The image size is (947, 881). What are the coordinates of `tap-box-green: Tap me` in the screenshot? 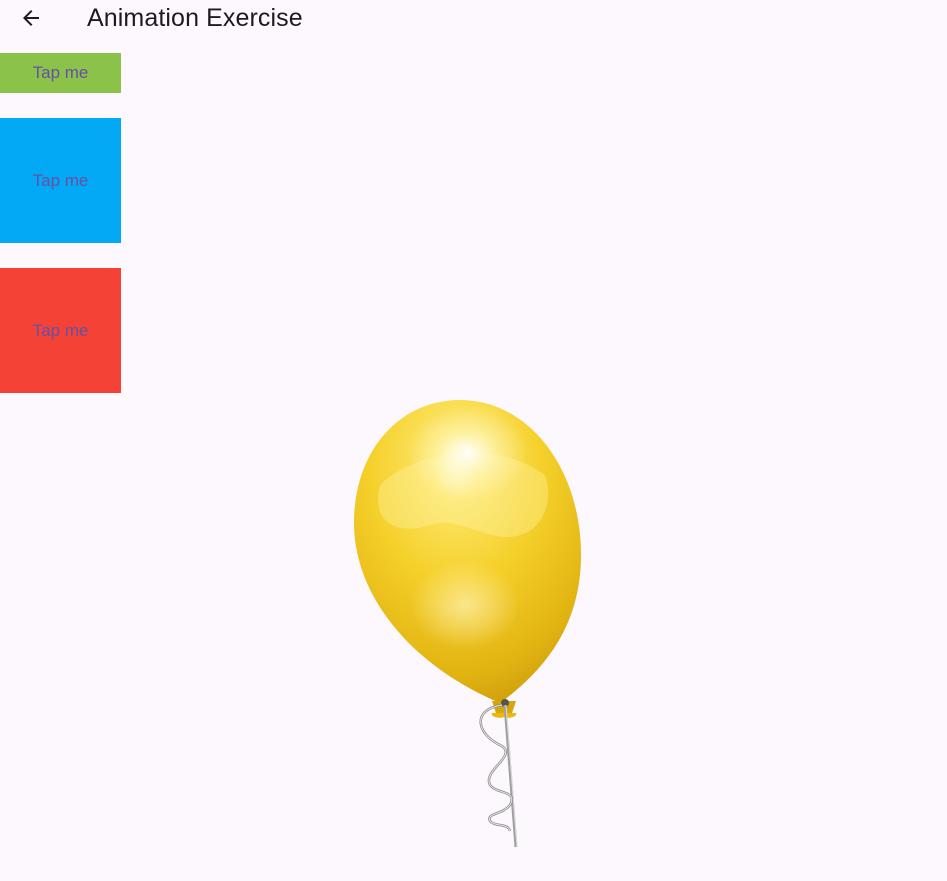 It's located at (60, 73).